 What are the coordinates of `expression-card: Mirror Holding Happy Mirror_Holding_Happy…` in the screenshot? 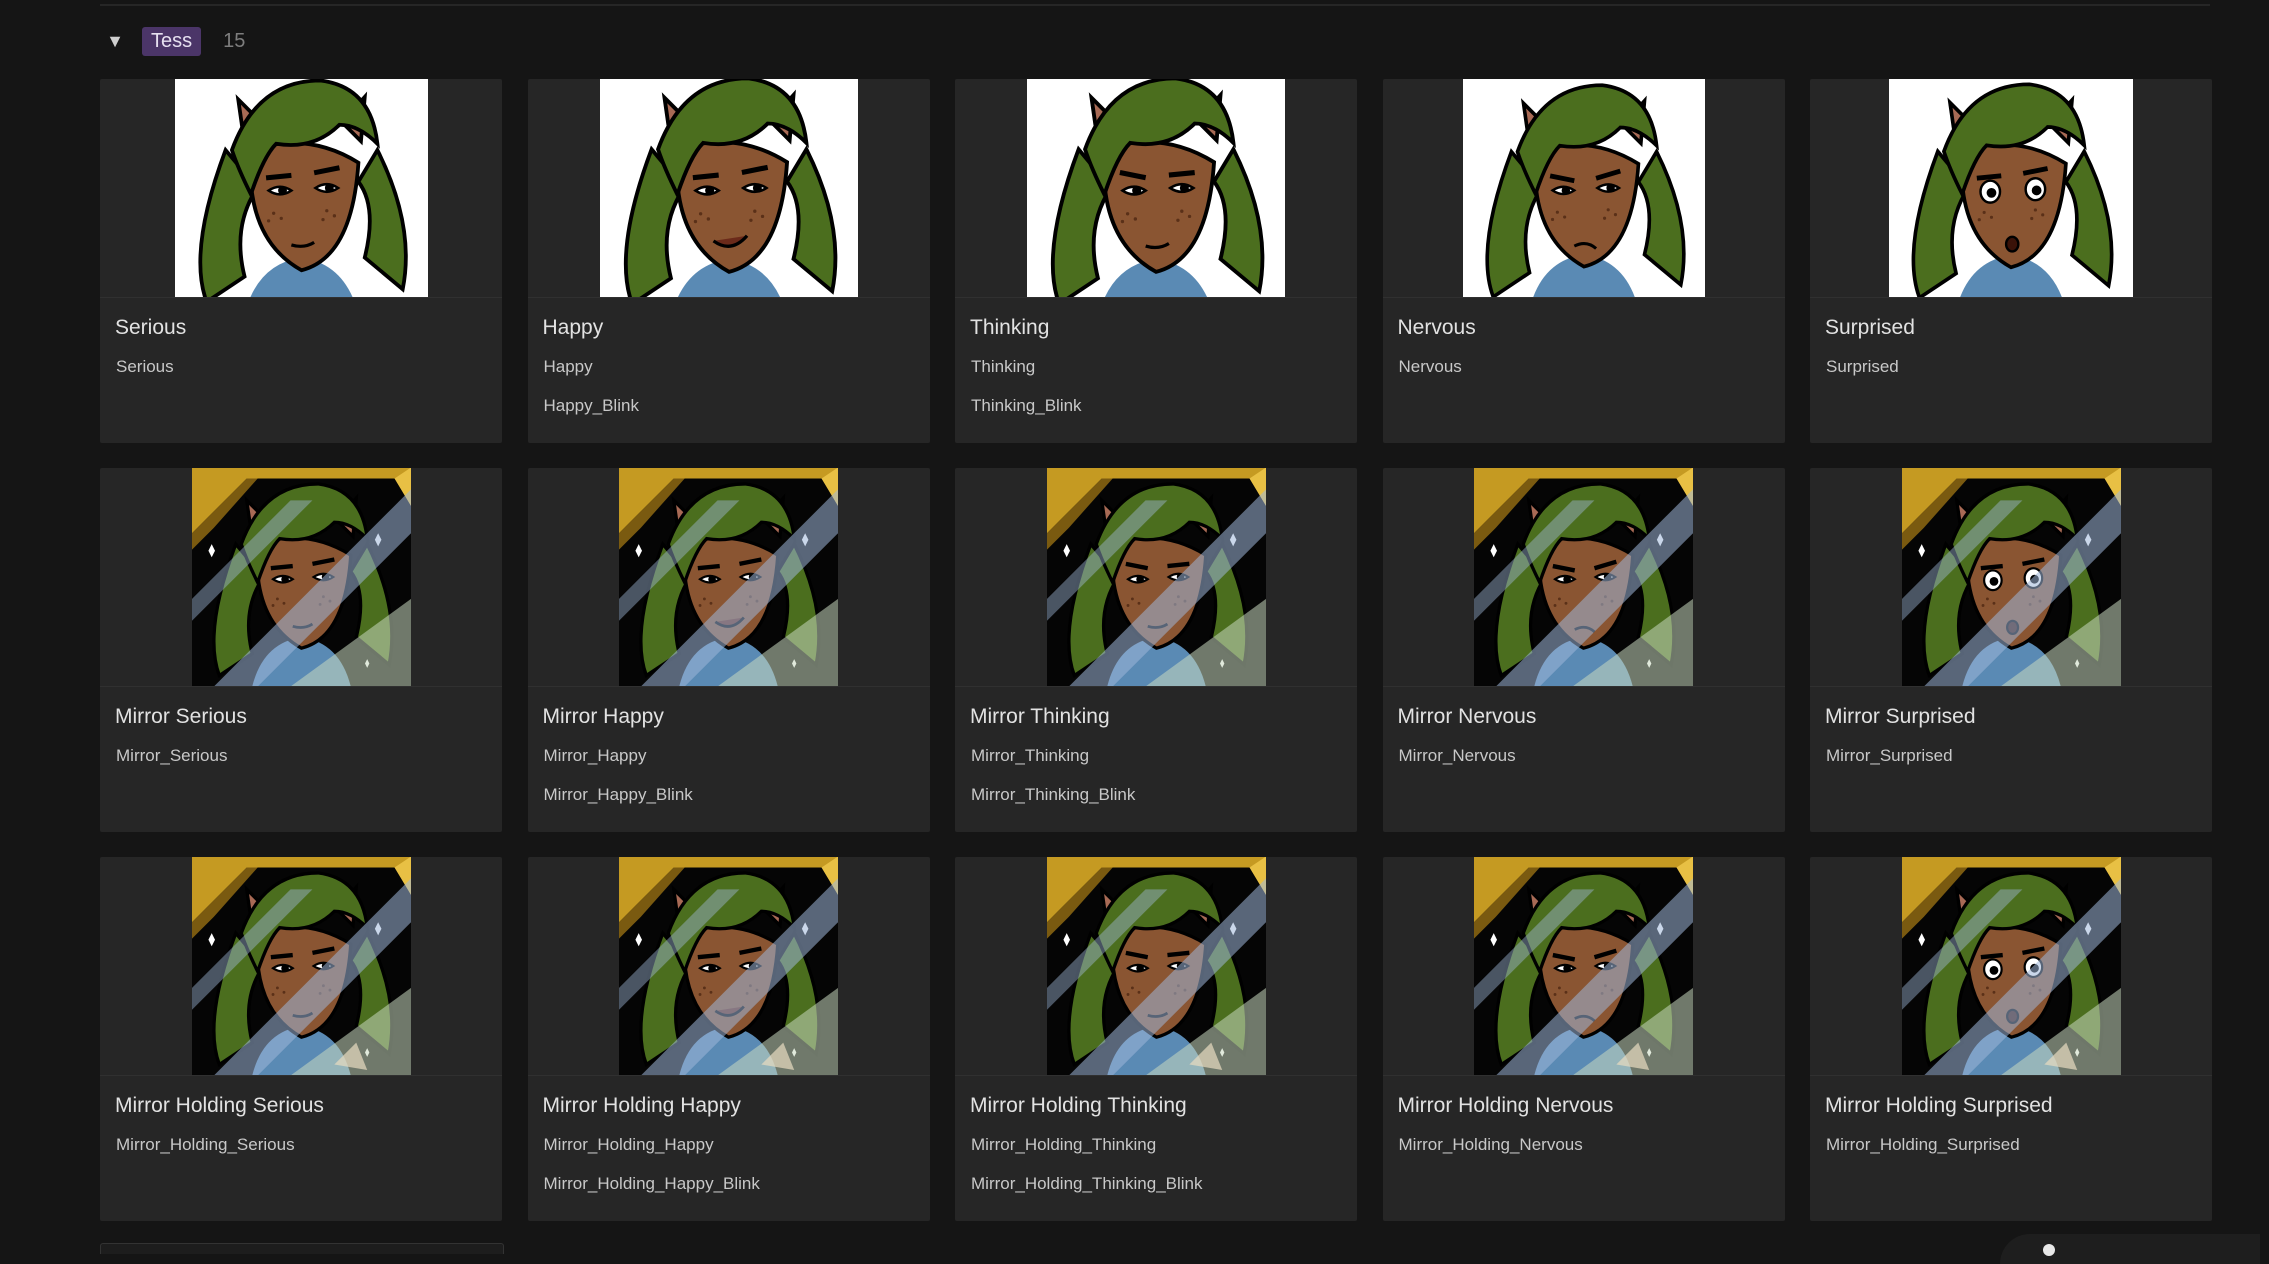 It's located at (728, 1039).